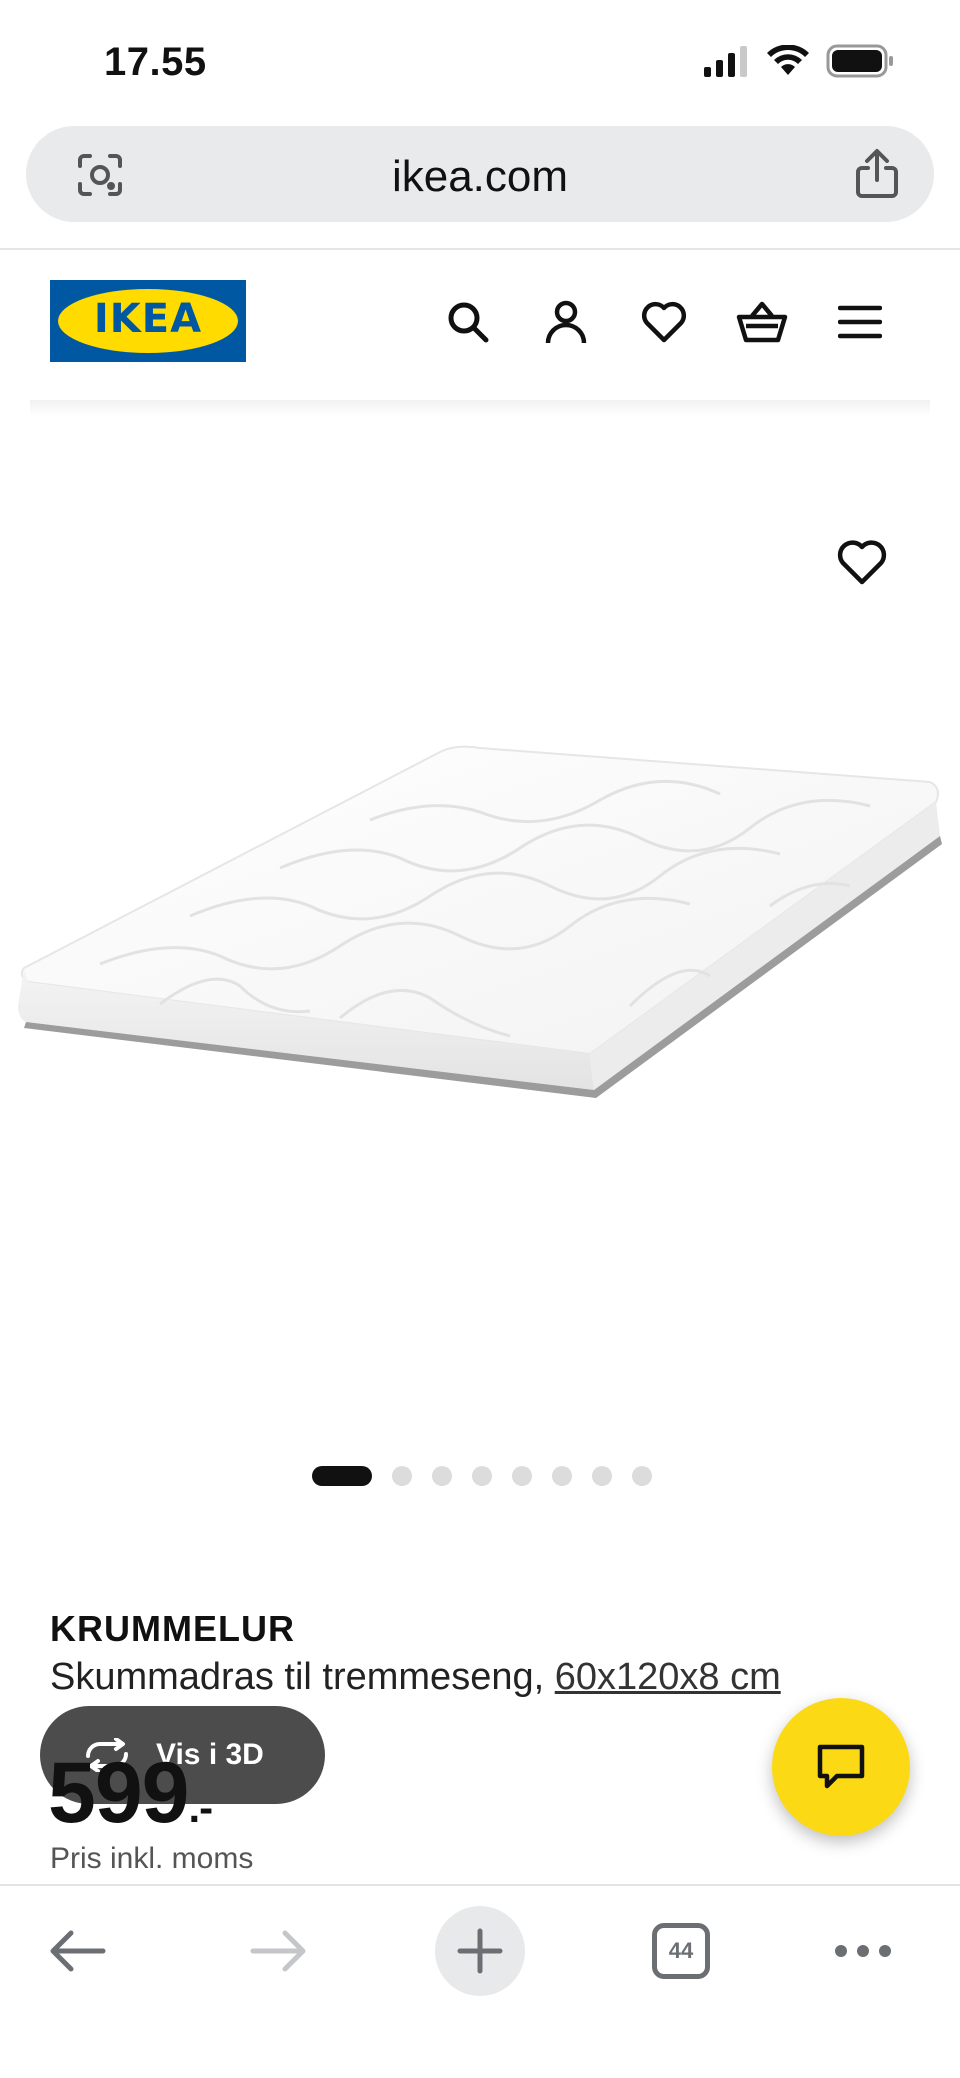  I want to click on favourites-icon, so click(664, 322).